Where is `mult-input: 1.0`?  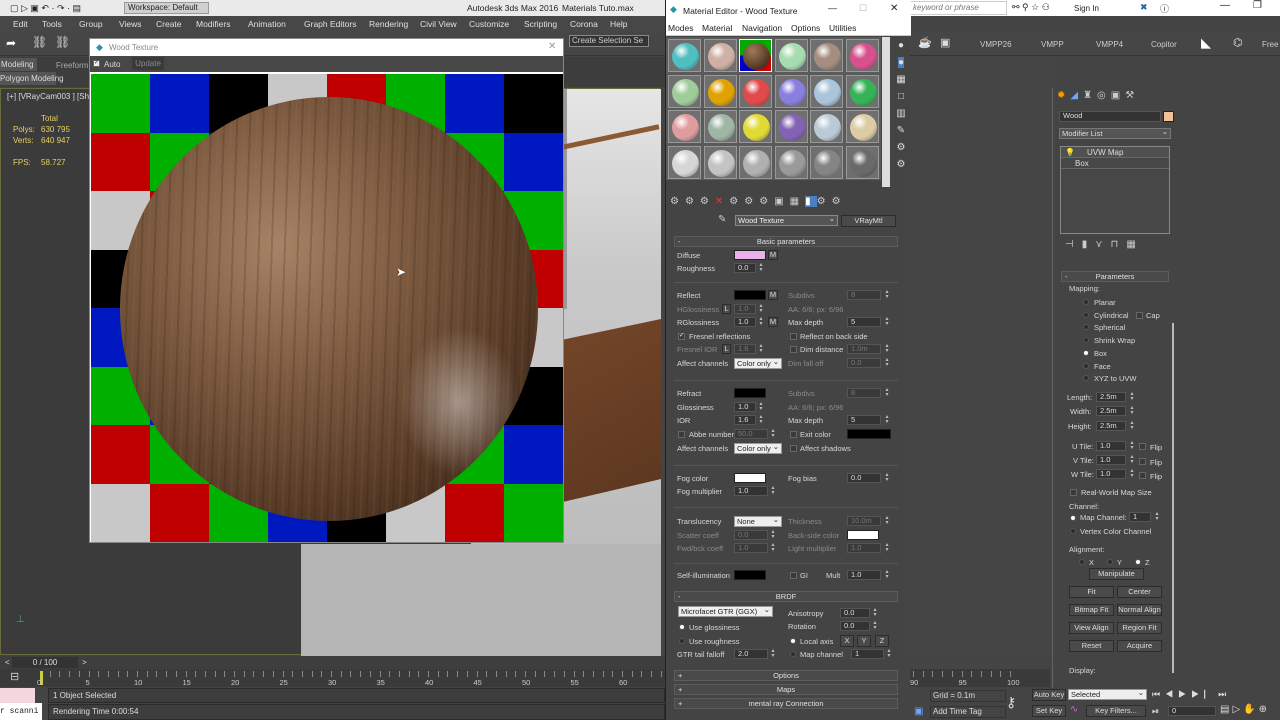
mult-input: 1.0 is located at coordinates (864, 575).